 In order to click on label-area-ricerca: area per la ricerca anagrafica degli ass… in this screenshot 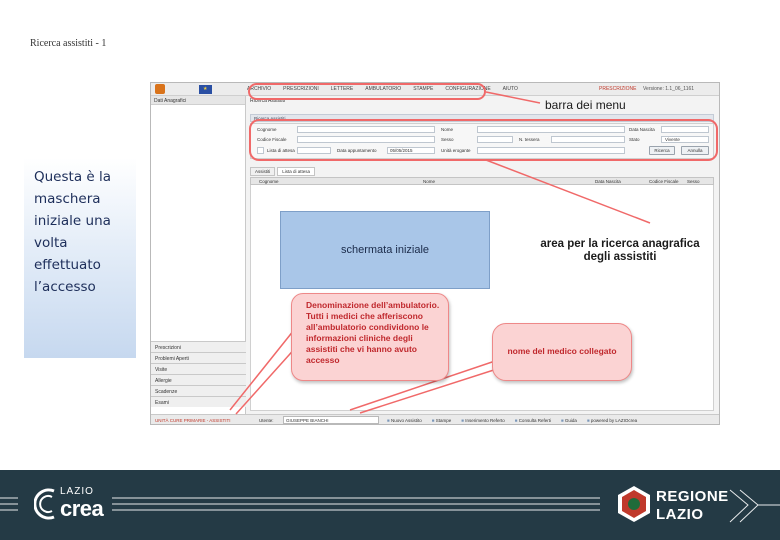, I will do `click(620, 250)`.